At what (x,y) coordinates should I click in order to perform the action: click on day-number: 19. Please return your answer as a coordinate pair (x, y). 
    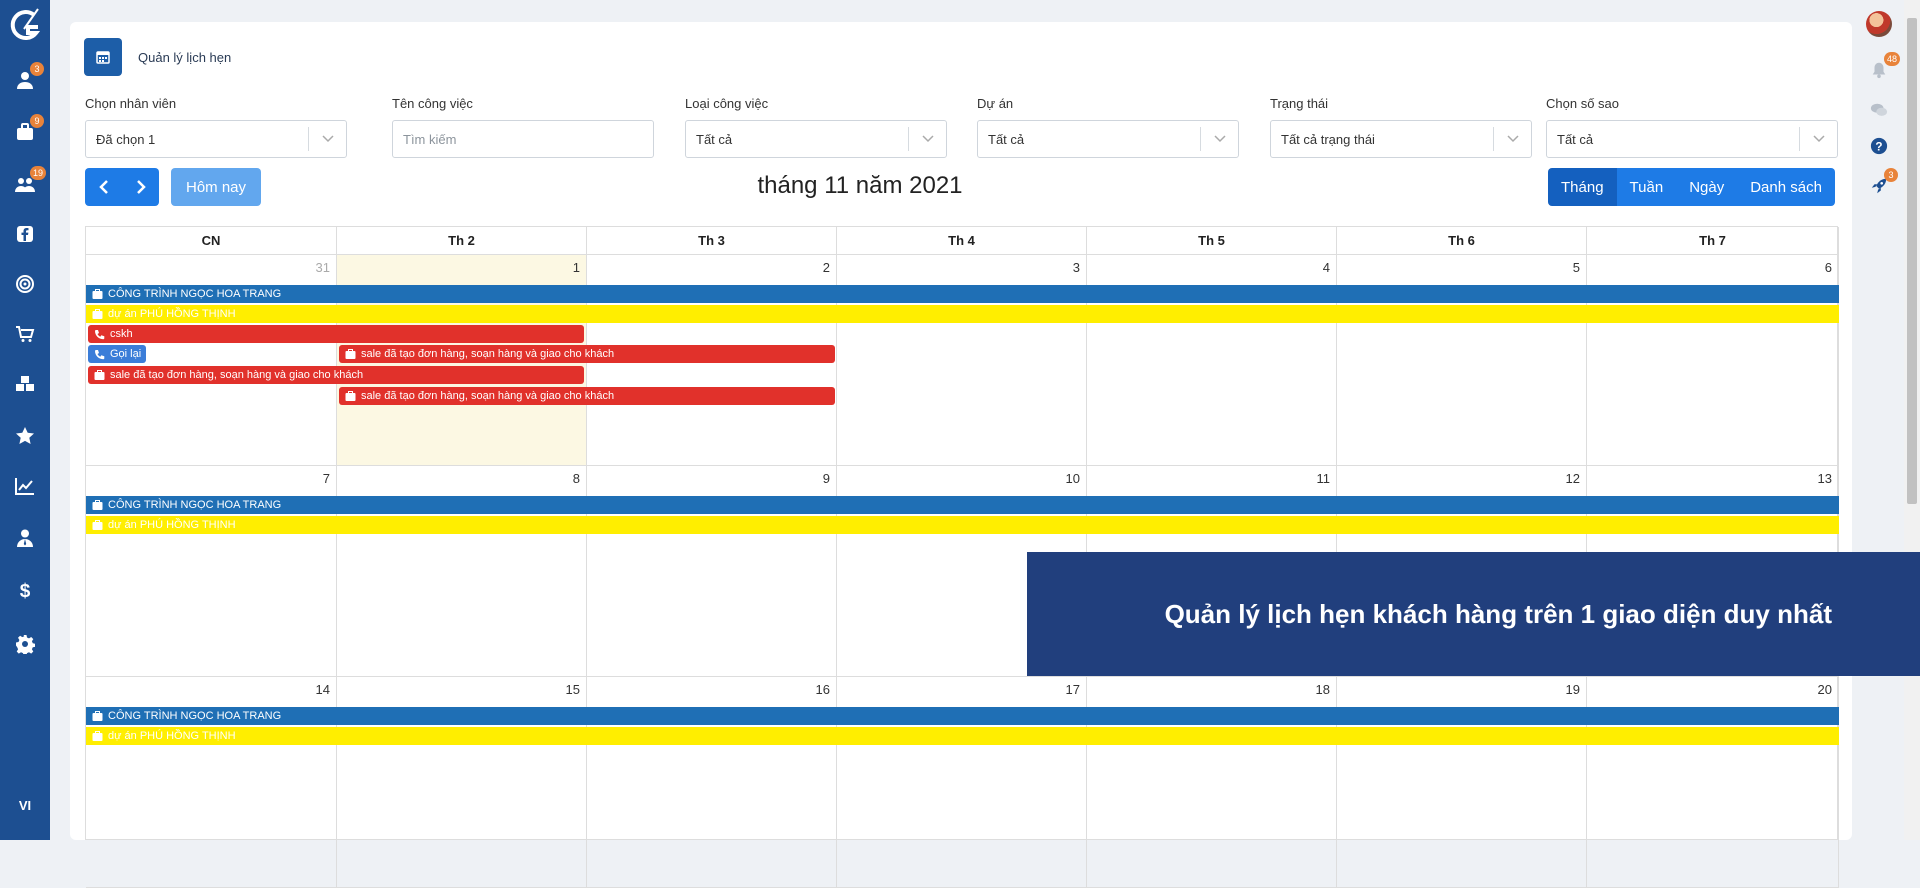
    Looking at the image, I should click on (1573, 689).